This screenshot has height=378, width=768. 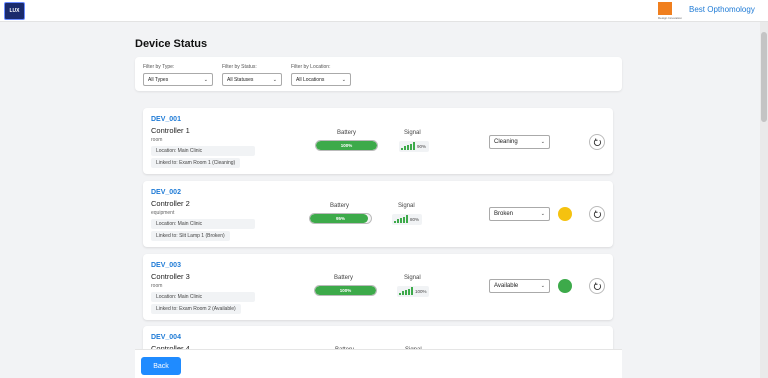 I want to click on device-id-link: DEV_003, so click(x=166, y=265).